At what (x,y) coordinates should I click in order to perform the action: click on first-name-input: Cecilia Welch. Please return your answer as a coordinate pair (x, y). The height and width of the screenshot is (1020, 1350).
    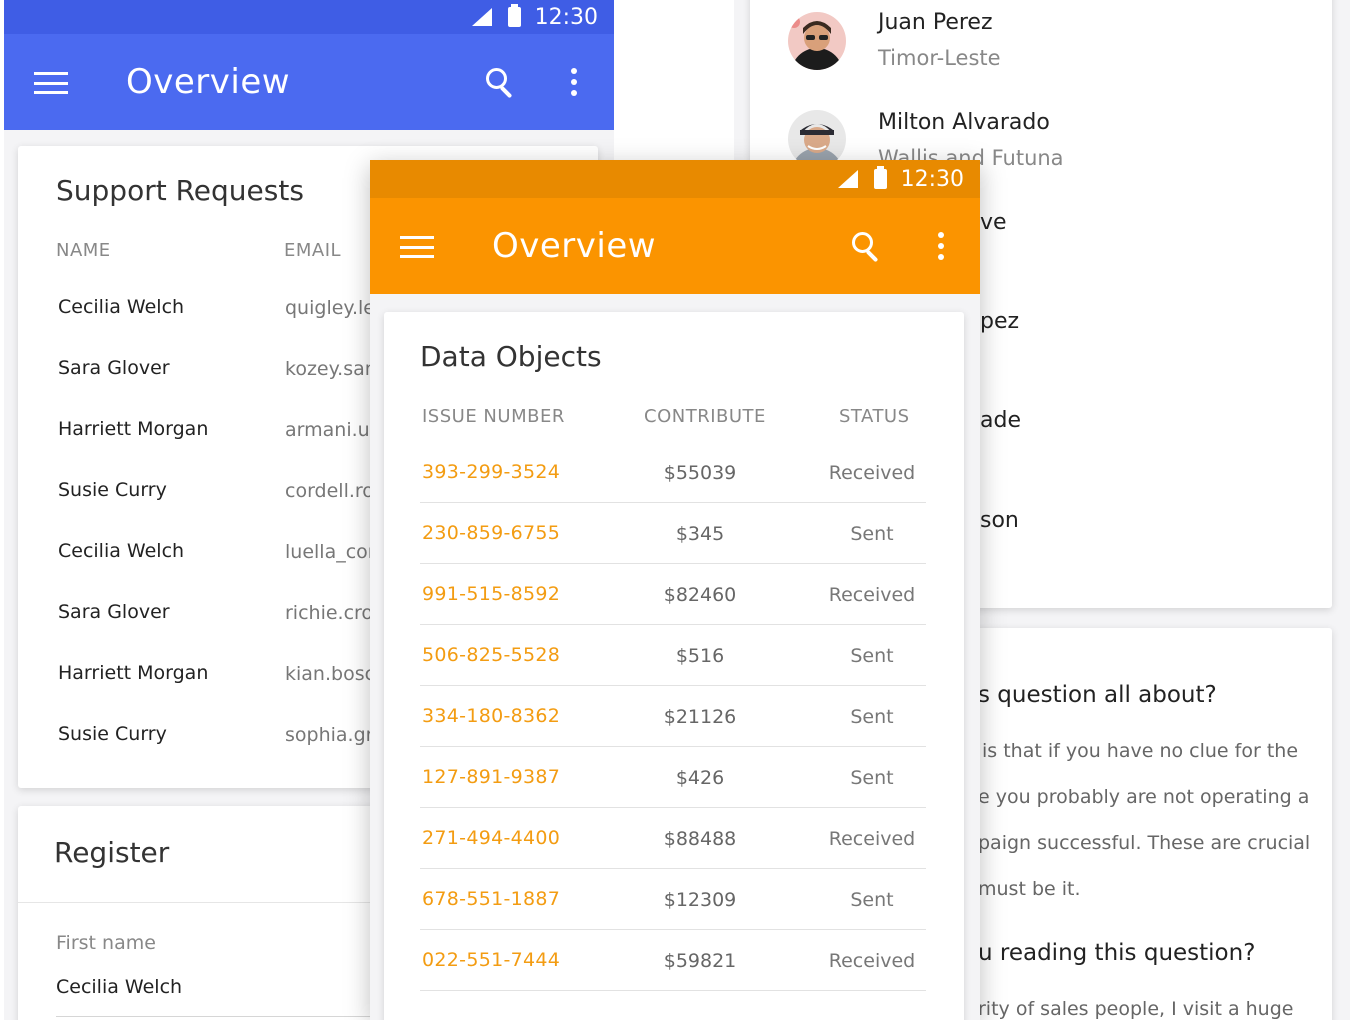
    Looking at the image, I should click on (119, 987).